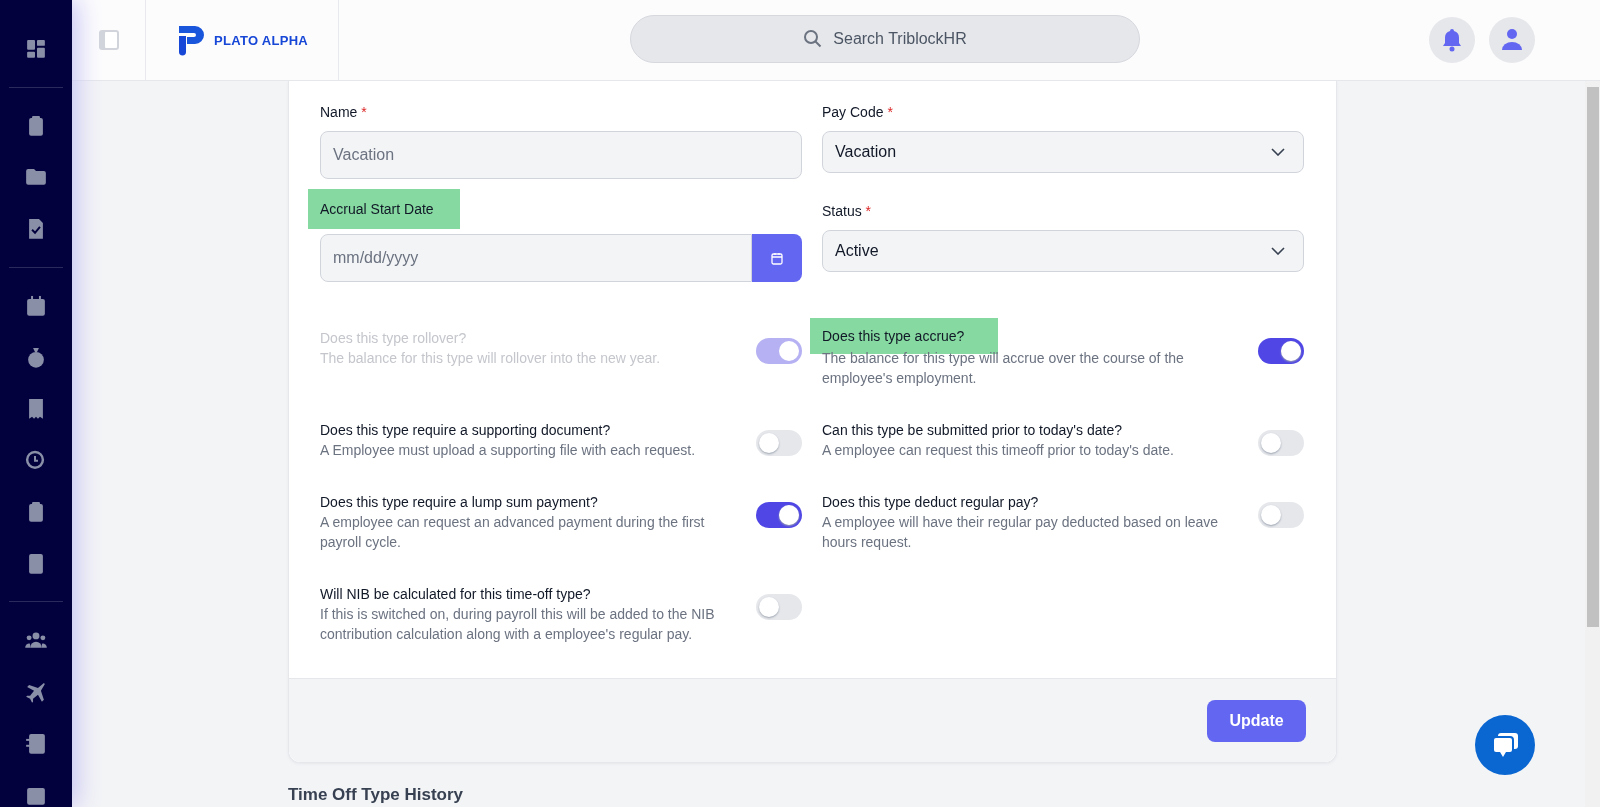  What do you see at coordinates (813, 39) in the screenshot?
I see `search-icon` at bounding box center [813, 39].